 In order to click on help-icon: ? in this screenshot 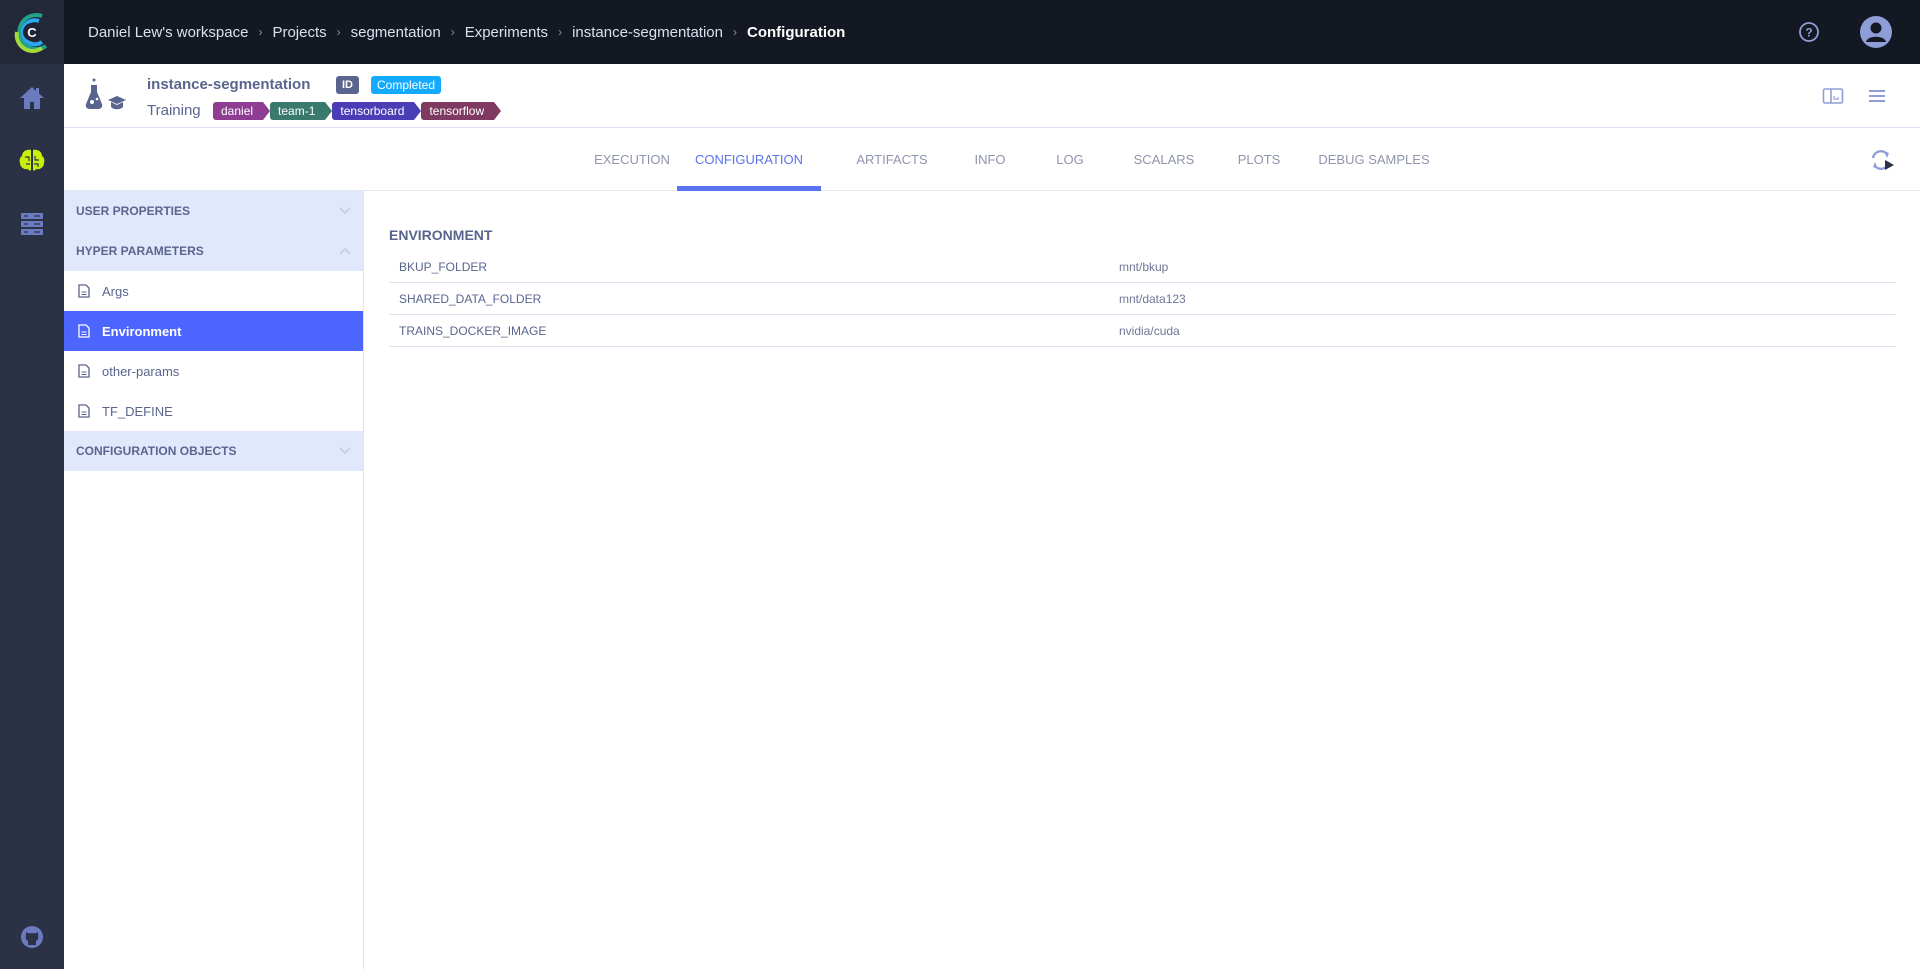, I will do `click(1809, 32)`.